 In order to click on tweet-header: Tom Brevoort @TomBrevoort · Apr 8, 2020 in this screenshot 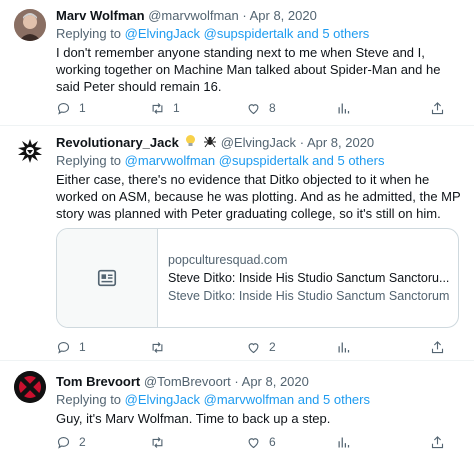, I will do `click(260, 382)`.